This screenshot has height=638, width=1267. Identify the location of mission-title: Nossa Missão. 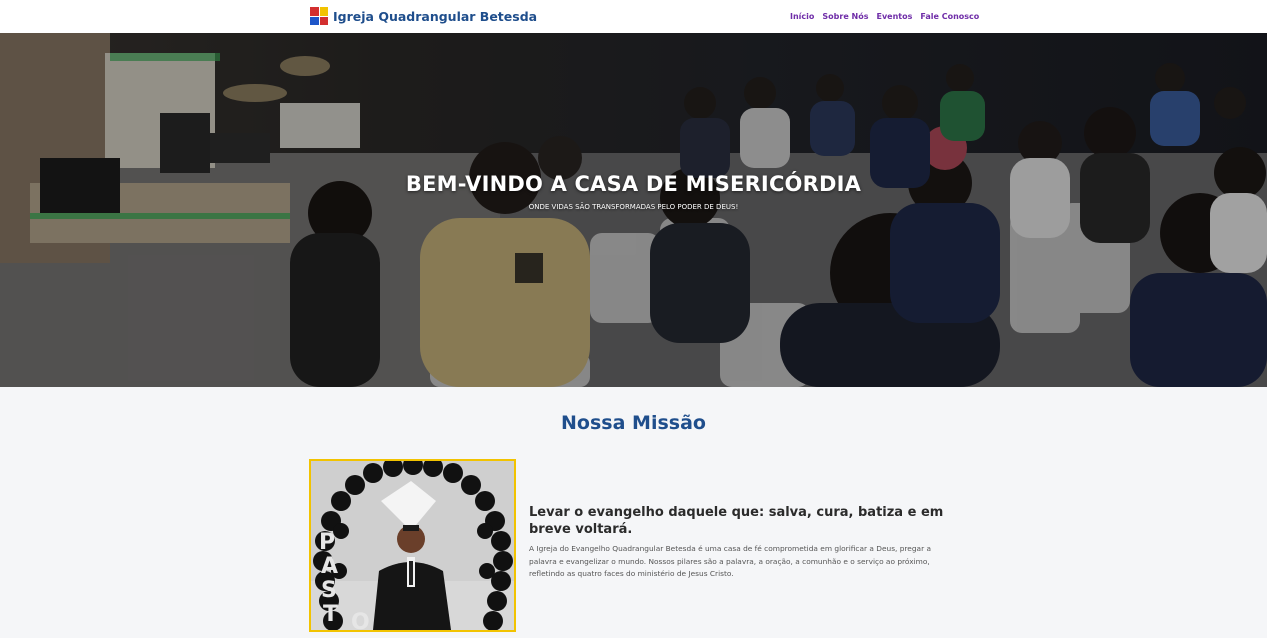
(633, 423).